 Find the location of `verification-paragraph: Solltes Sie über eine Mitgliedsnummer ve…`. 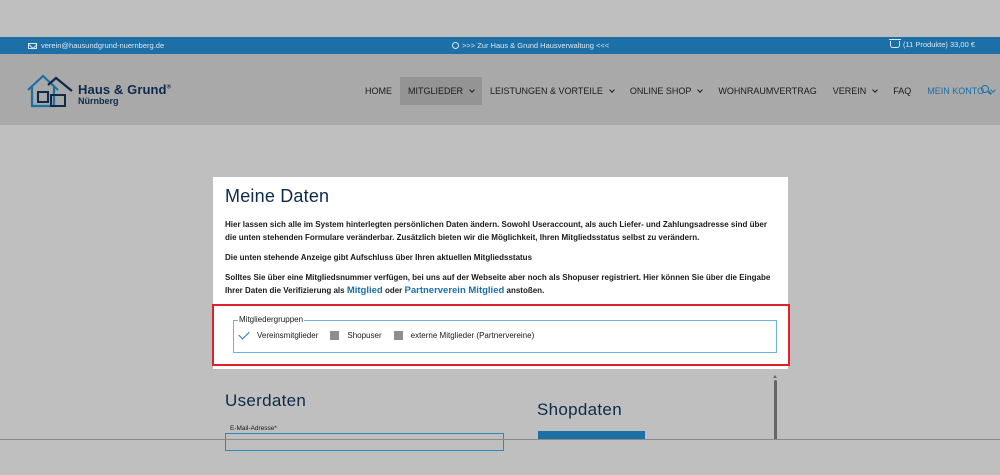

verification-paragraph: Solltes Sie über eine Mitgliedsnummer ve… is located at coordinates (498, 284).